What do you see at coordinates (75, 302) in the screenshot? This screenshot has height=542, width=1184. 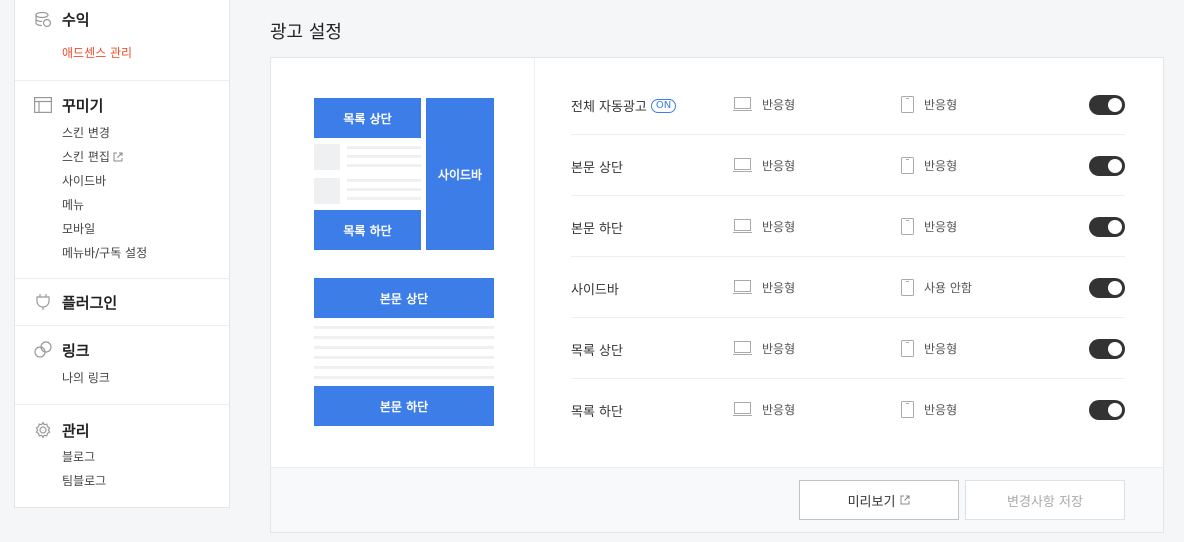 I see `sidebar-header-plugin: 플러그인` at bounding box center [75, 302].